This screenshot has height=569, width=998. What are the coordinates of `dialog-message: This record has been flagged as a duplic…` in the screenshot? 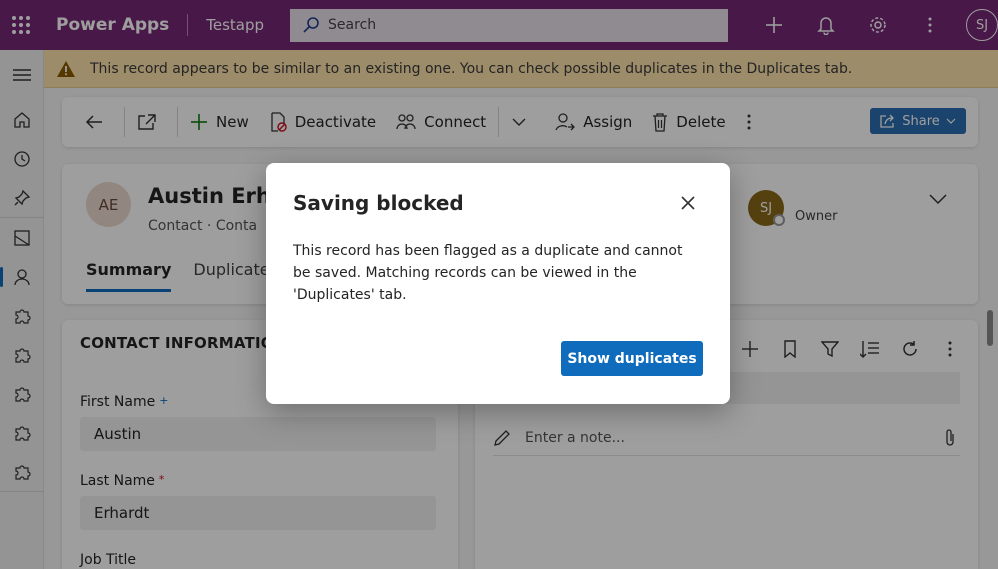 It's located at (488, 273).